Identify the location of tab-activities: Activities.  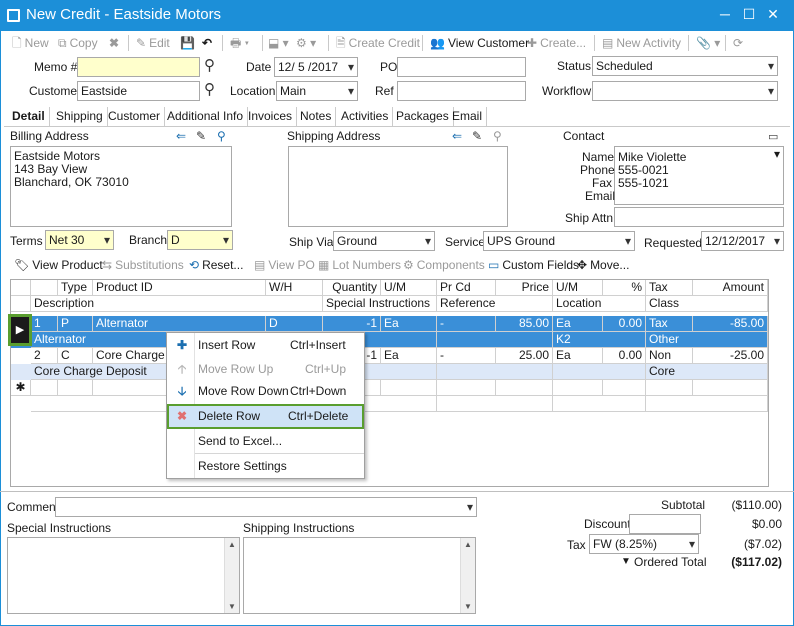
(365, 116).